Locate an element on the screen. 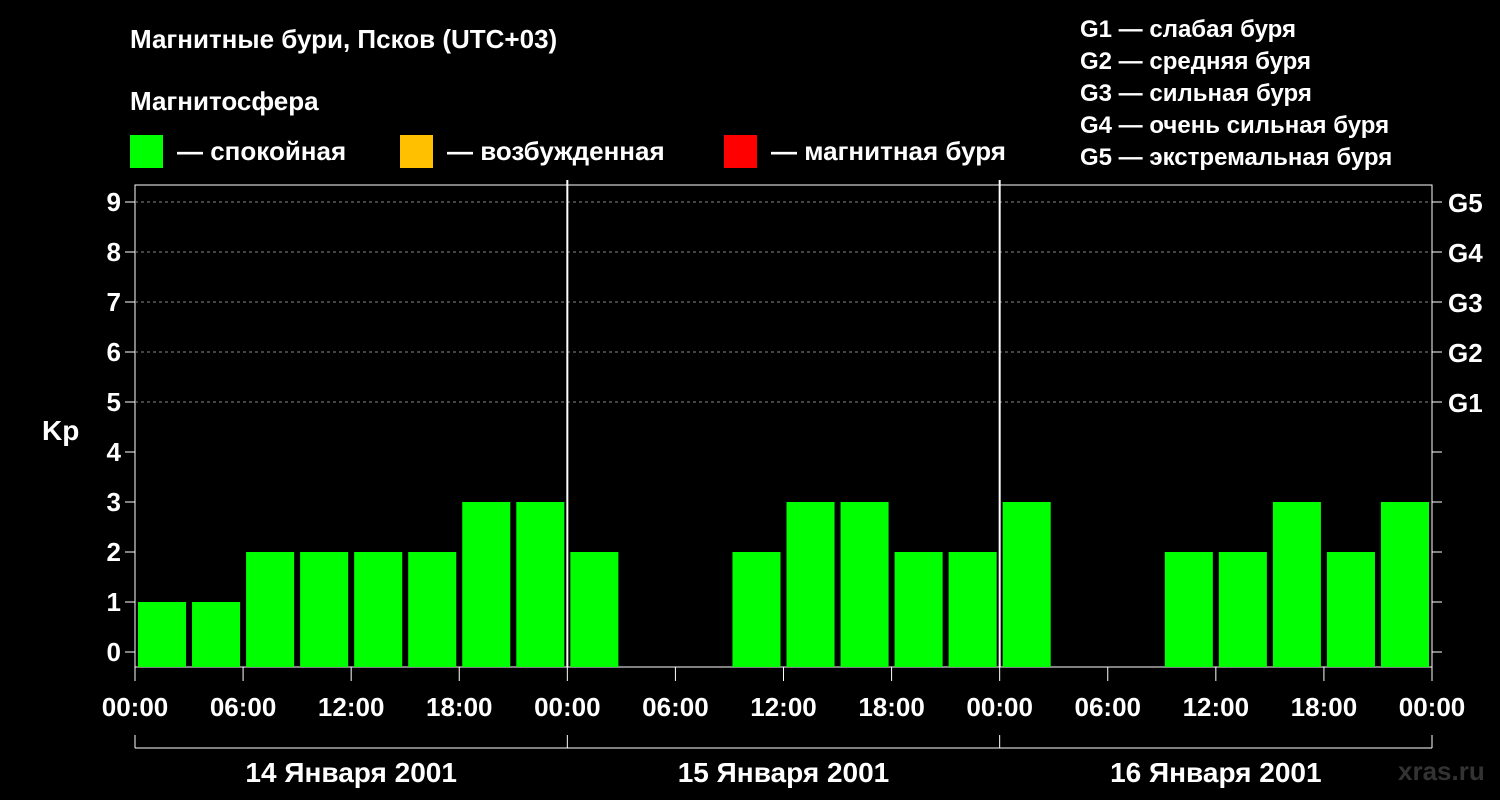 The width and height of the screenshot is (1500, 800). day-label: 14 Января 2001 is located at coordinates (351, 772).